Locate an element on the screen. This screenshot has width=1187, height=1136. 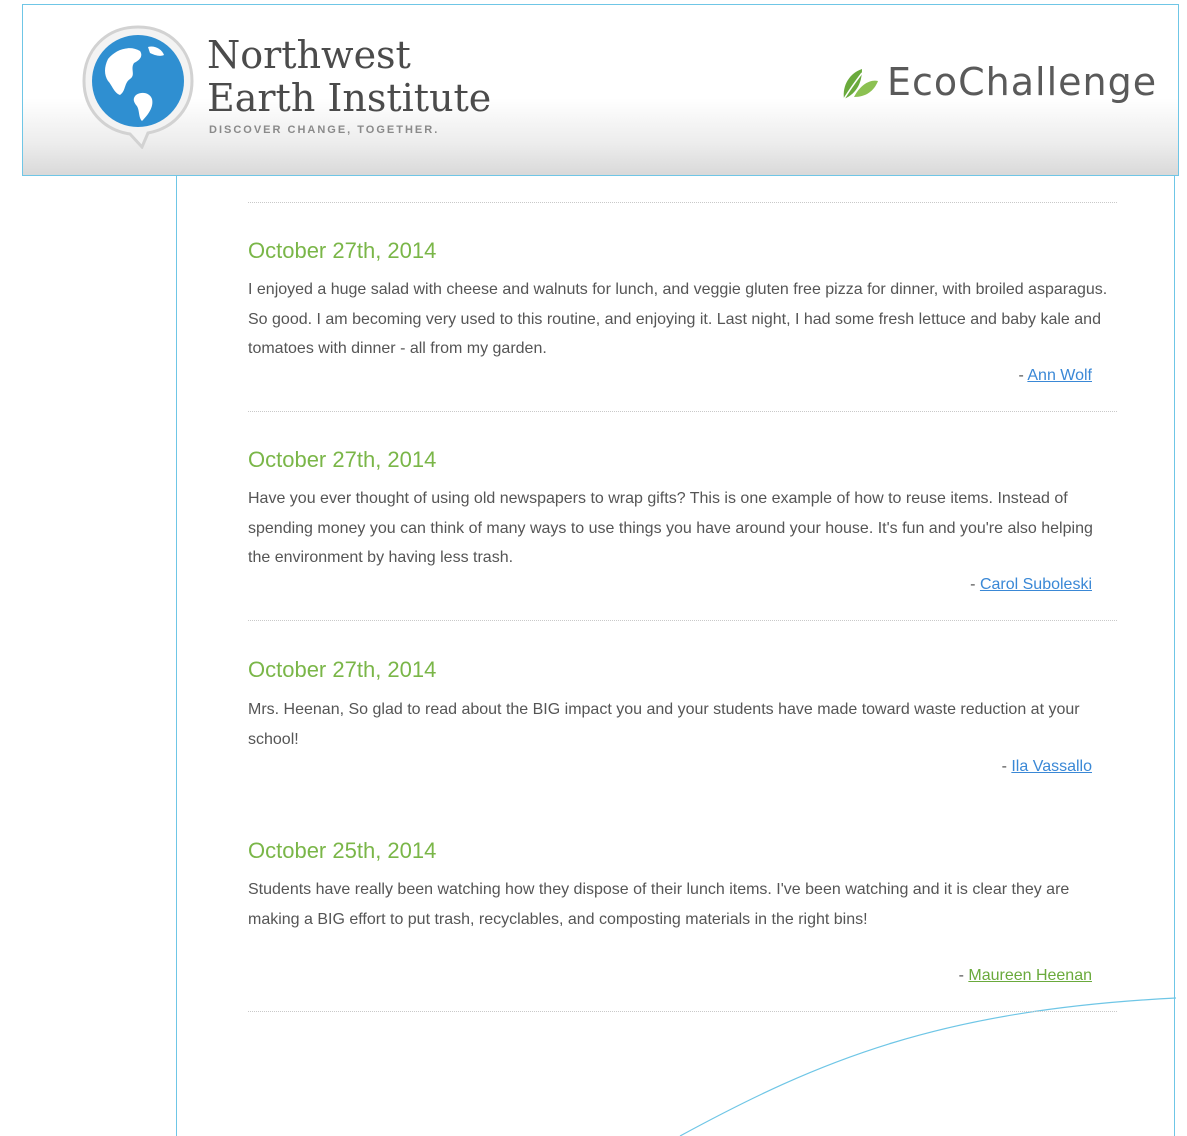
entry-author: - Ila Vassallo is located at coordinates (1047, 767).